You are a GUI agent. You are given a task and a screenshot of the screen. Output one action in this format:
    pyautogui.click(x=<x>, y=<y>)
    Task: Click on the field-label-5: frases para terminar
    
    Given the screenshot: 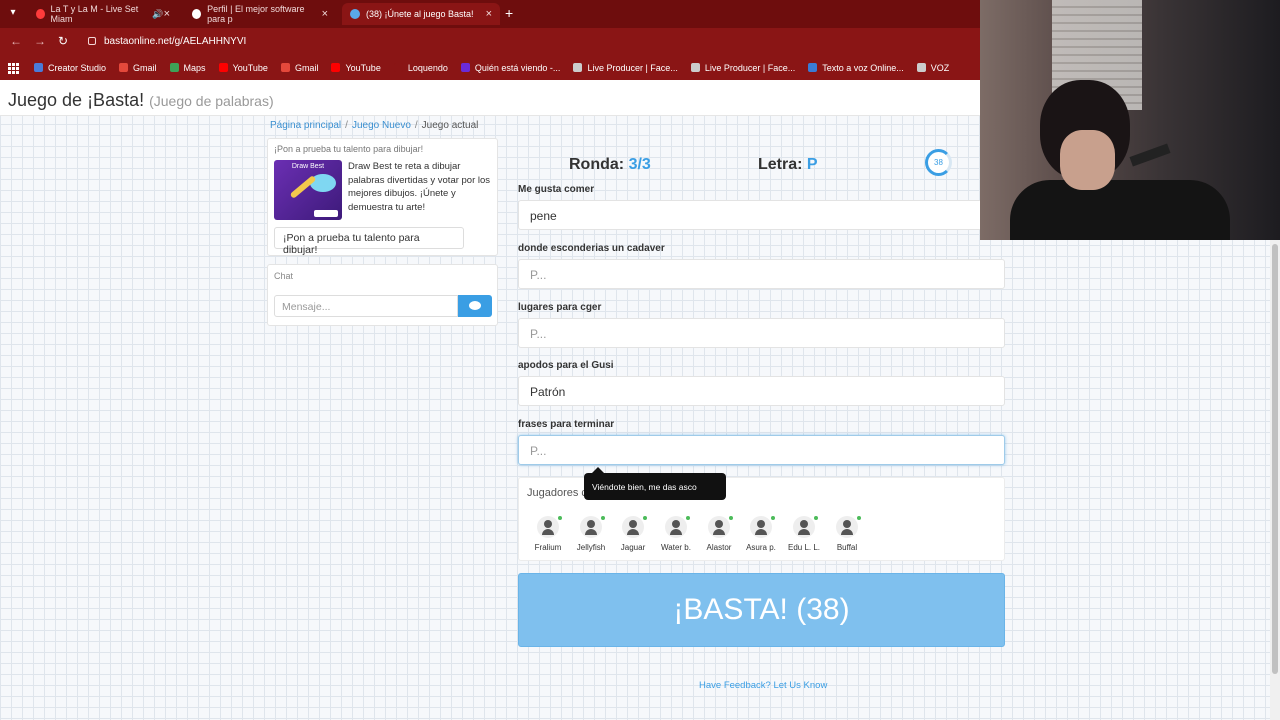 What is the action you would take?
    pyautogui.click(x=566, y=424)
    